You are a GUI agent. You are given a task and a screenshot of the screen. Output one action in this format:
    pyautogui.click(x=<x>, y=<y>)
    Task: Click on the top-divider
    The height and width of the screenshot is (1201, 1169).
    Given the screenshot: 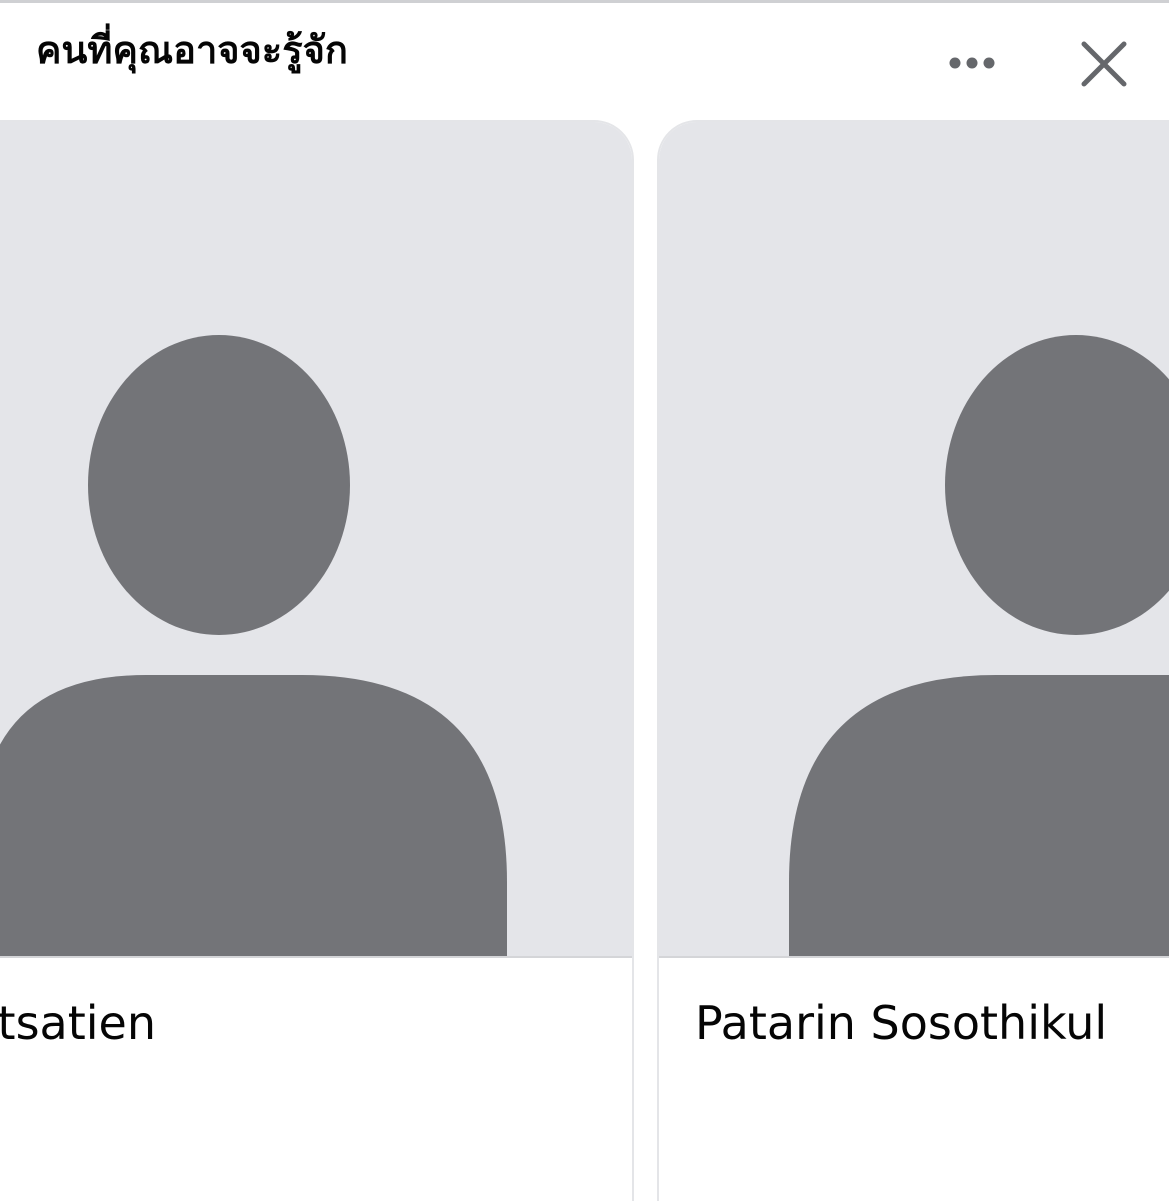 What is the action you would take?
    pyautogui.click(x=584, y=1)
    